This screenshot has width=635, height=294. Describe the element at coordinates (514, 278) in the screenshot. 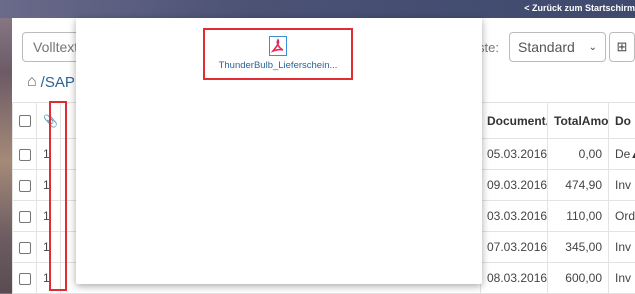

I see `document-date-cell: 08.03.2016` at that location.